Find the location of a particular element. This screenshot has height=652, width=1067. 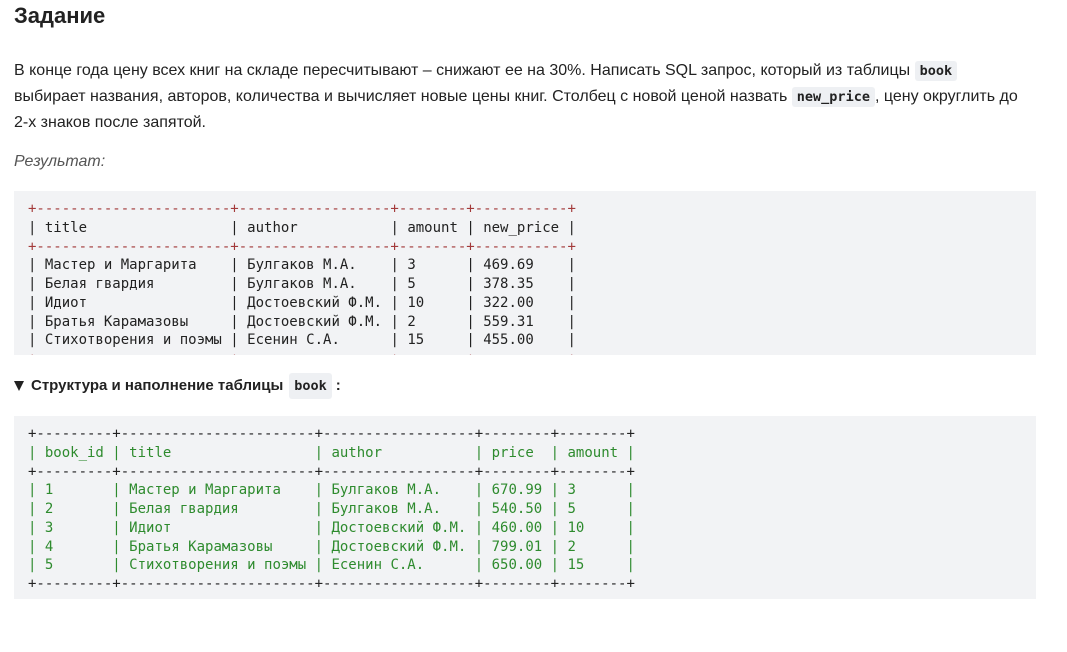

result-table-cell: Стихотворения и поэмы is located at coordinates (137, 340).